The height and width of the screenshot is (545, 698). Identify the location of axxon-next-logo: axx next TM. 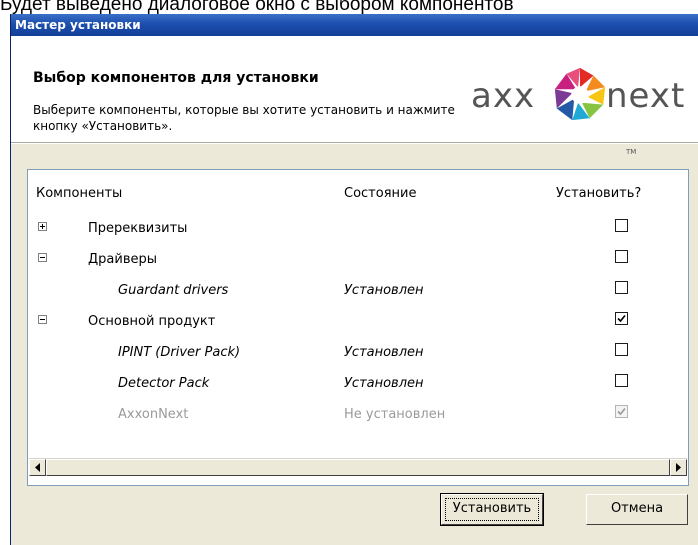
(584, 112).